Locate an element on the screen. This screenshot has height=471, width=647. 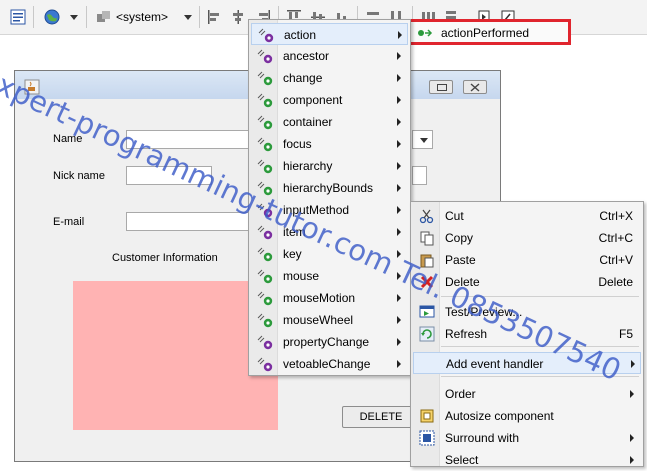
event-item-focus: focus is located at coordinates (329, 144).